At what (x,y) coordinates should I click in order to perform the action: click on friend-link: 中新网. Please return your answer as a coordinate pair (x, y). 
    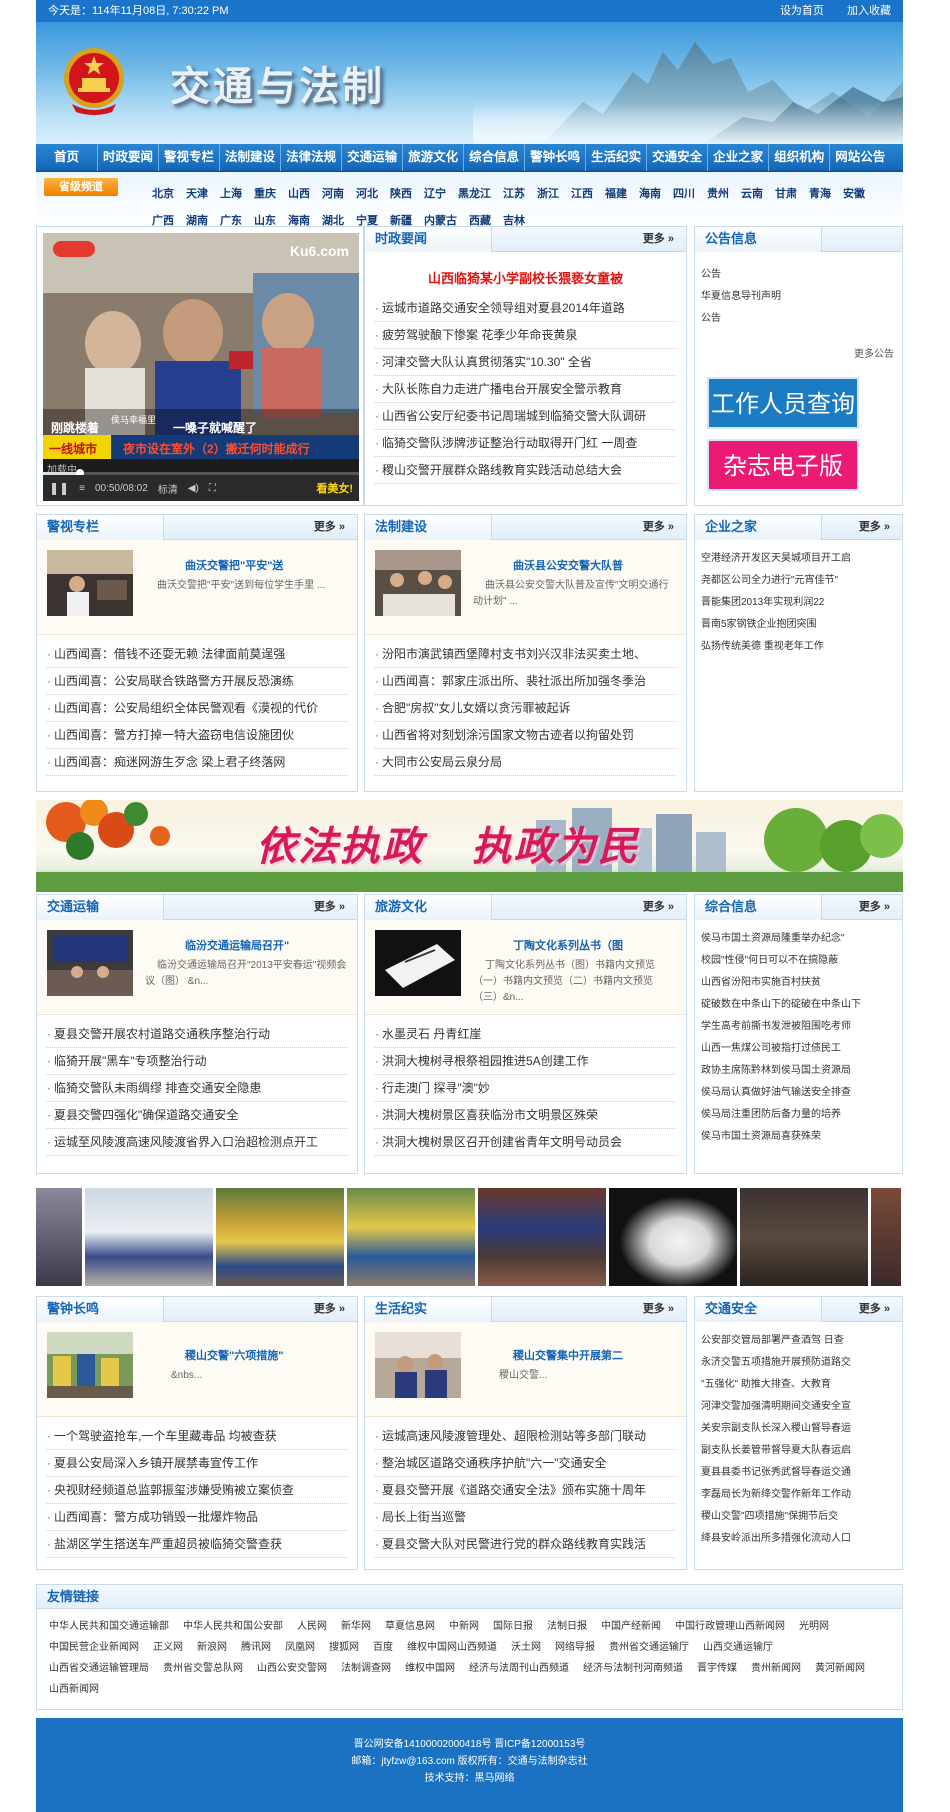
    Looking at the image, I should click on (464, 1626).